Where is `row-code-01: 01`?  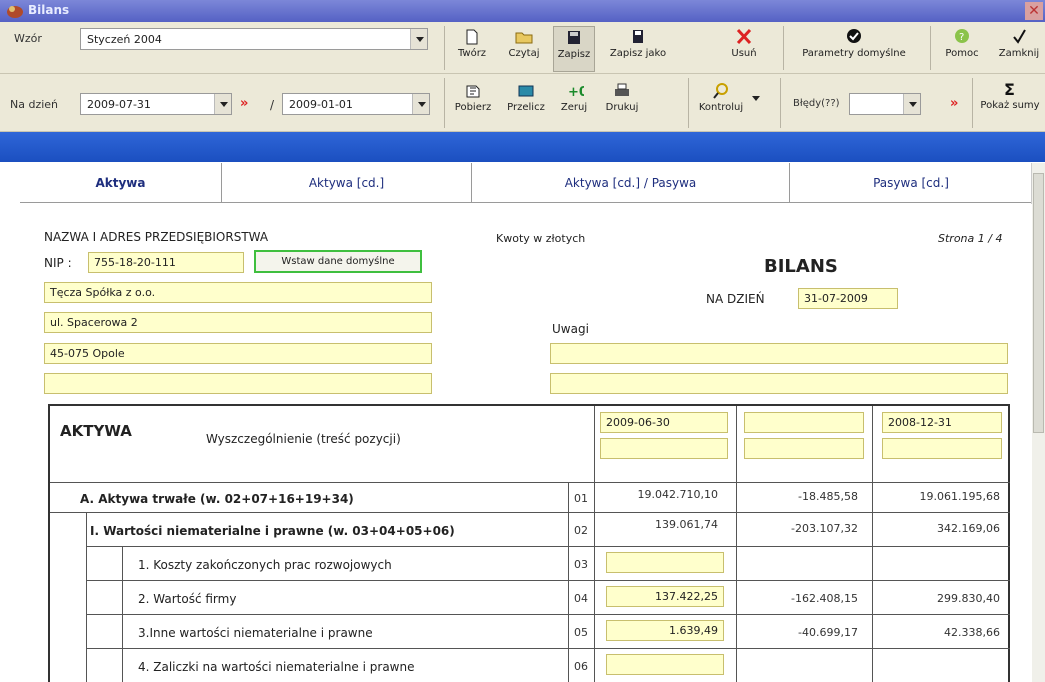 row-code-01: 01 is located at coordinates (581, 498).